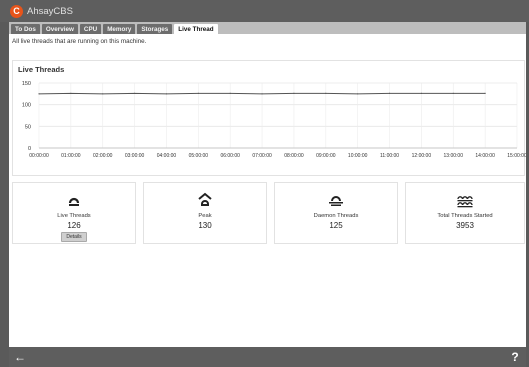 Image resolution: width=529 pixels, height=367 pixels. I want to click on help-icon: ?, so click(515, 357).